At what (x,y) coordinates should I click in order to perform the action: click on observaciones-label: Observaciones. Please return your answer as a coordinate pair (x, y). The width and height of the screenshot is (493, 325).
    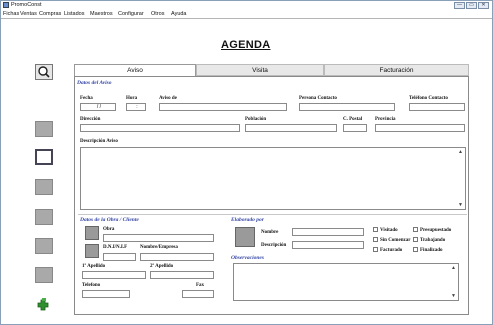
    Looking at the image, I should click on (247, 258).